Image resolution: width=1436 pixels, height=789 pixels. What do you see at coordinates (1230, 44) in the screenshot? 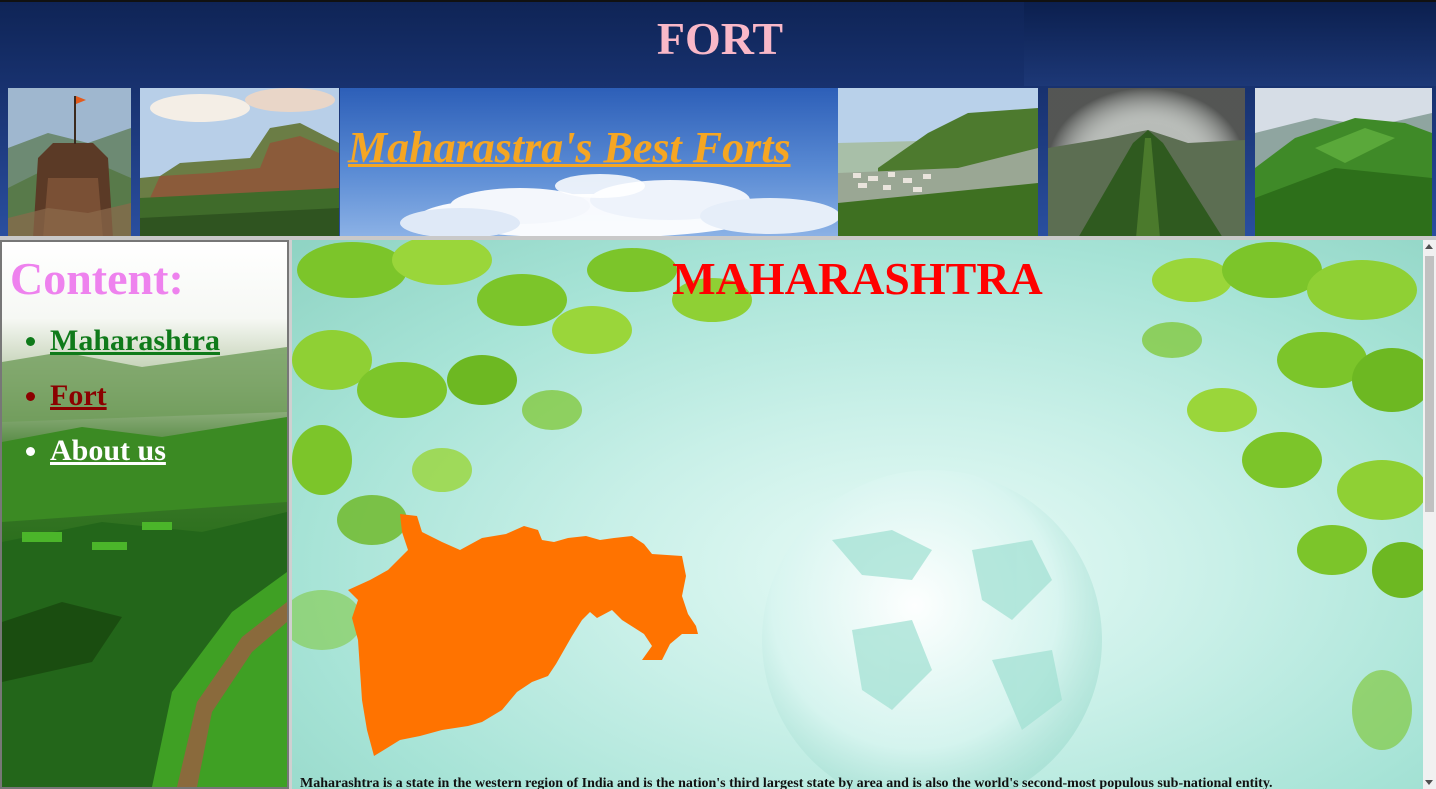
I see `header-sky-panel` at bounding box center [1230, 44].